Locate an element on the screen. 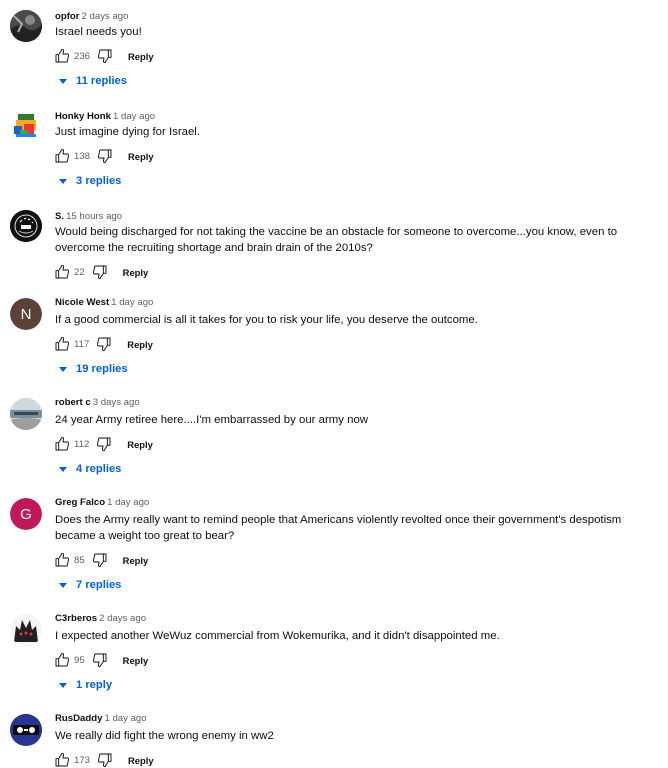 This screenshot has height=768, width=668. view-replies-button: 7 replies is located at coordinates (90, 585).